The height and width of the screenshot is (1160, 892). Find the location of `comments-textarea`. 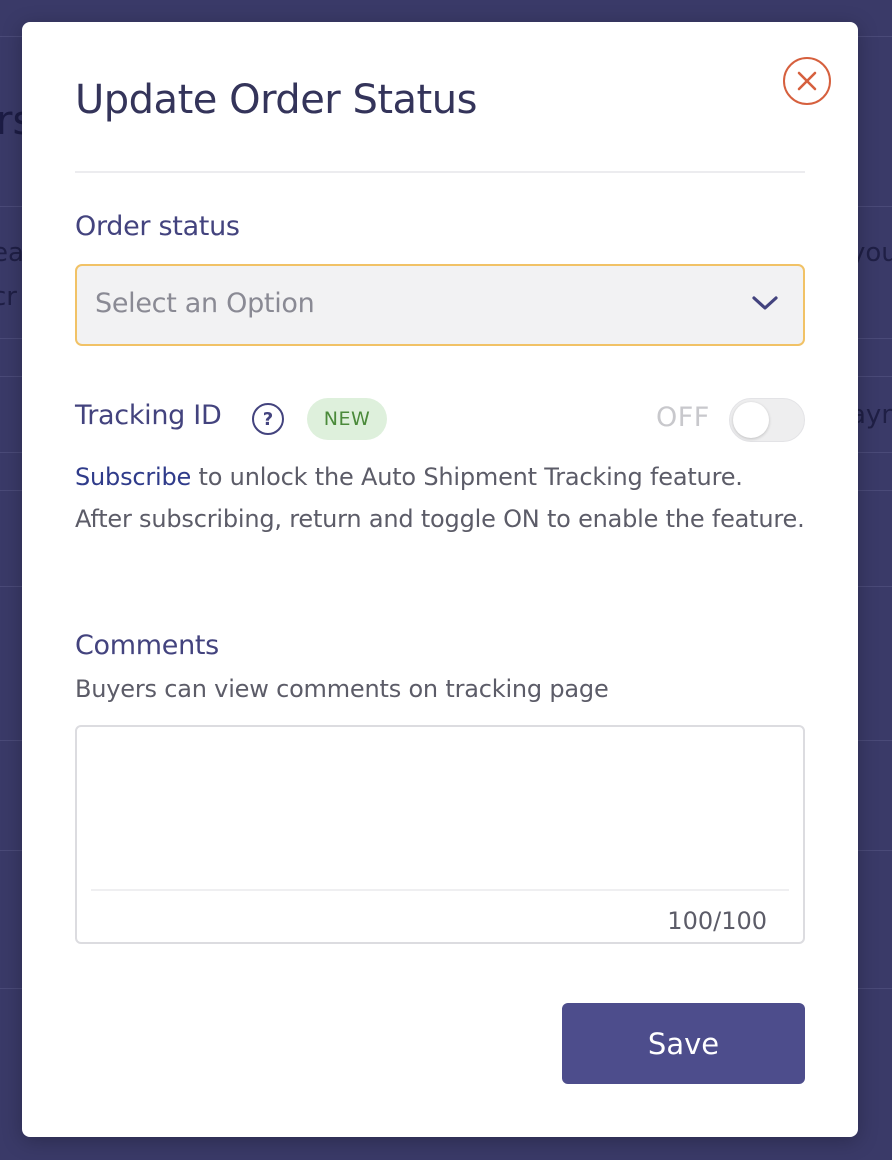

comments-textarea is located at coordinates (441, 813).